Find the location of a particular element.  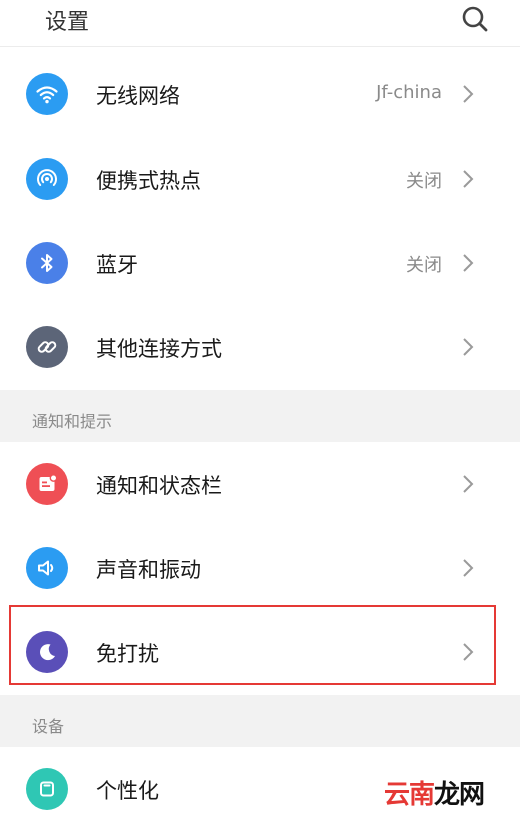

bluetooth-icon is located at coordinates (47, 263).